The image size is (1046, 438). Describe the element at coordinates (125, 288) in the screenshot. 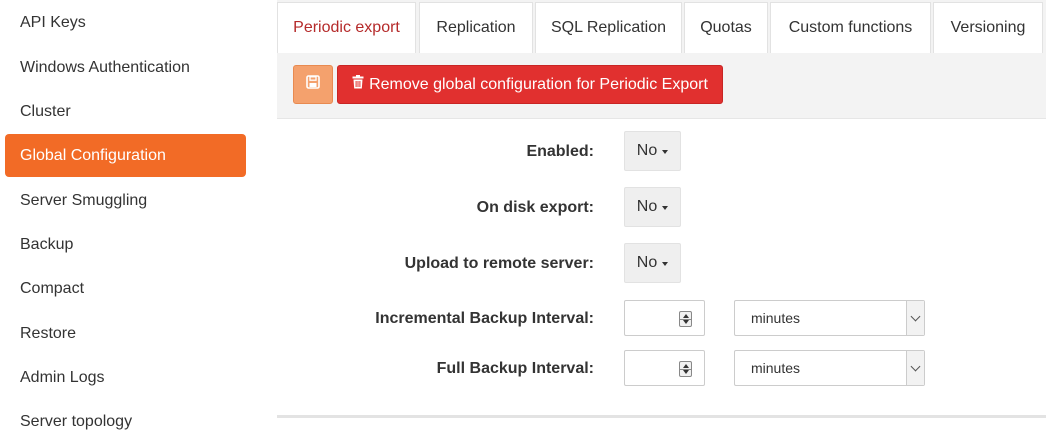

I see `sidebar-item-compact: Compact` at that location.